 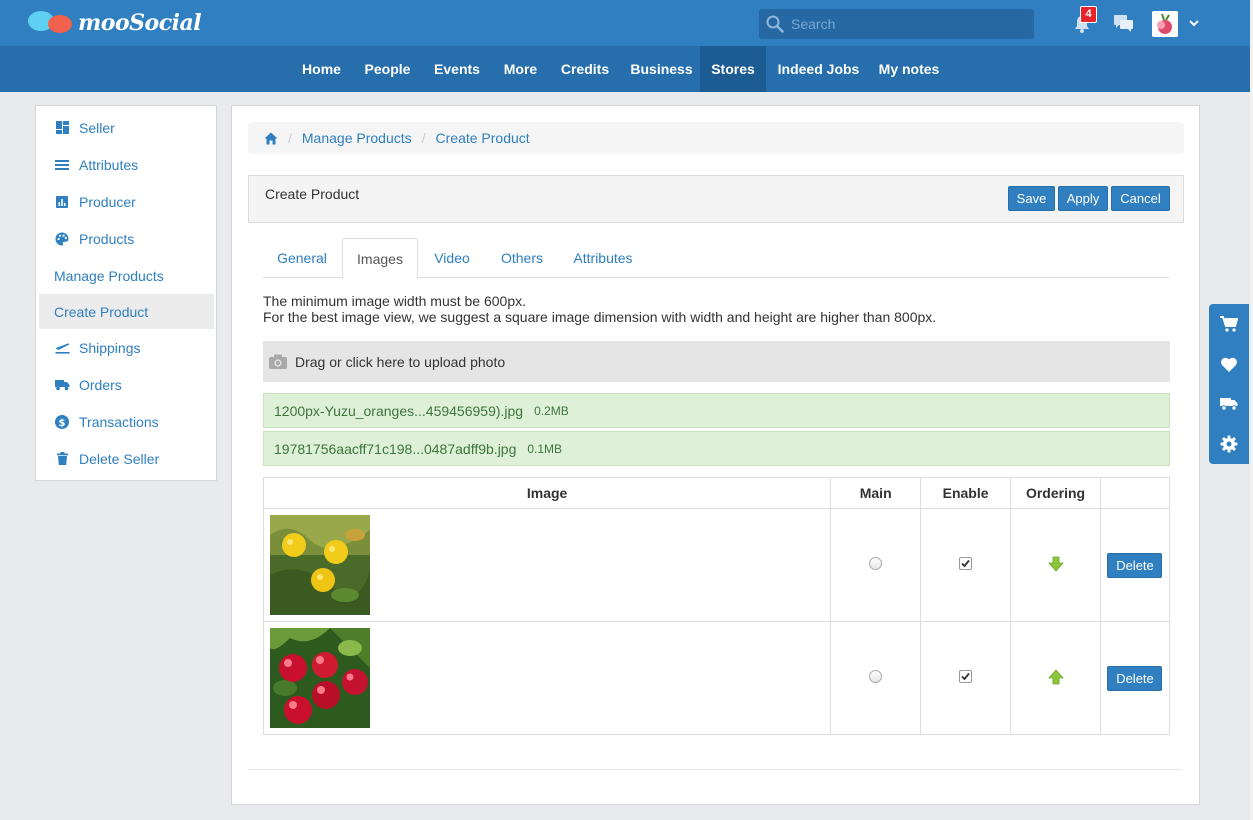 What do you see at coordinates (909, 69) in the screenshot?
I see `nav-item-my-notes: My notes` at bounding box center [909, 69].